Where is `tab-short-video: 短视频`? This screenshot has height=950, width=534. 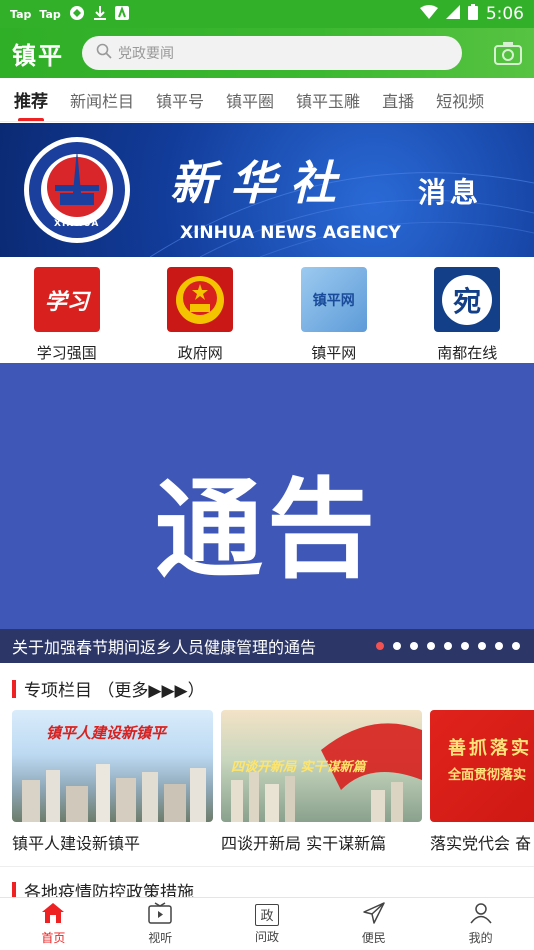
tab-short-video: 短视频 is located at coordinates (460, 100).